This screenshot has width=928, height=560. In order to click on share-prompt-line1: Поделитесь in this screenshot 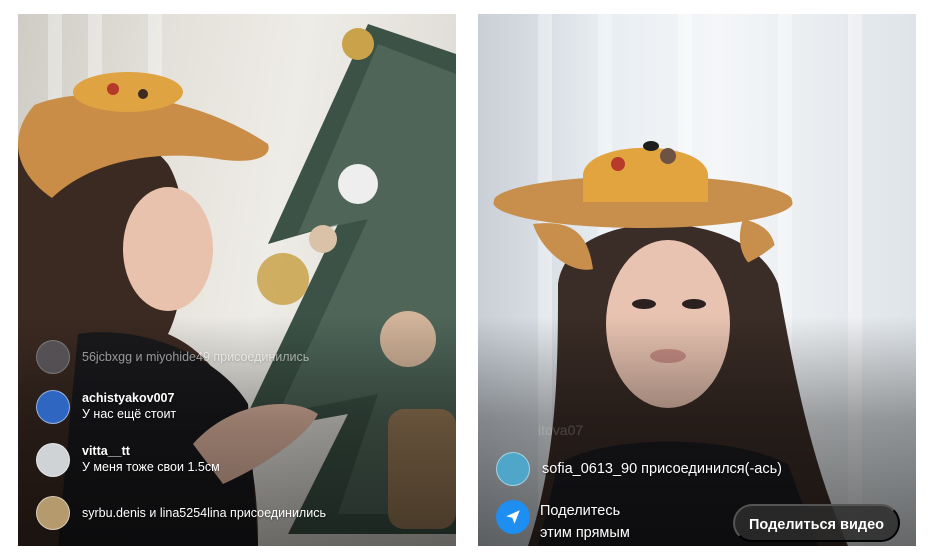, I will do `click(580, 511)`.